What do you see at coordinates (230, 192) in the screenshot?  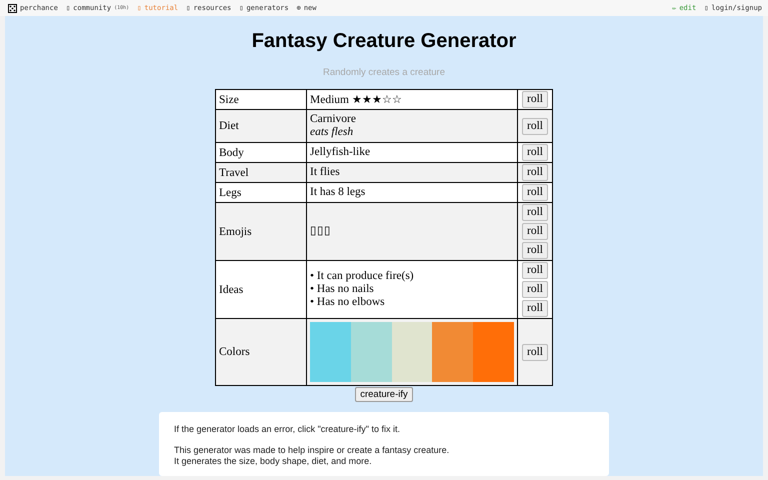 I see `row-label: Legs` at bounding box center [230, 192].